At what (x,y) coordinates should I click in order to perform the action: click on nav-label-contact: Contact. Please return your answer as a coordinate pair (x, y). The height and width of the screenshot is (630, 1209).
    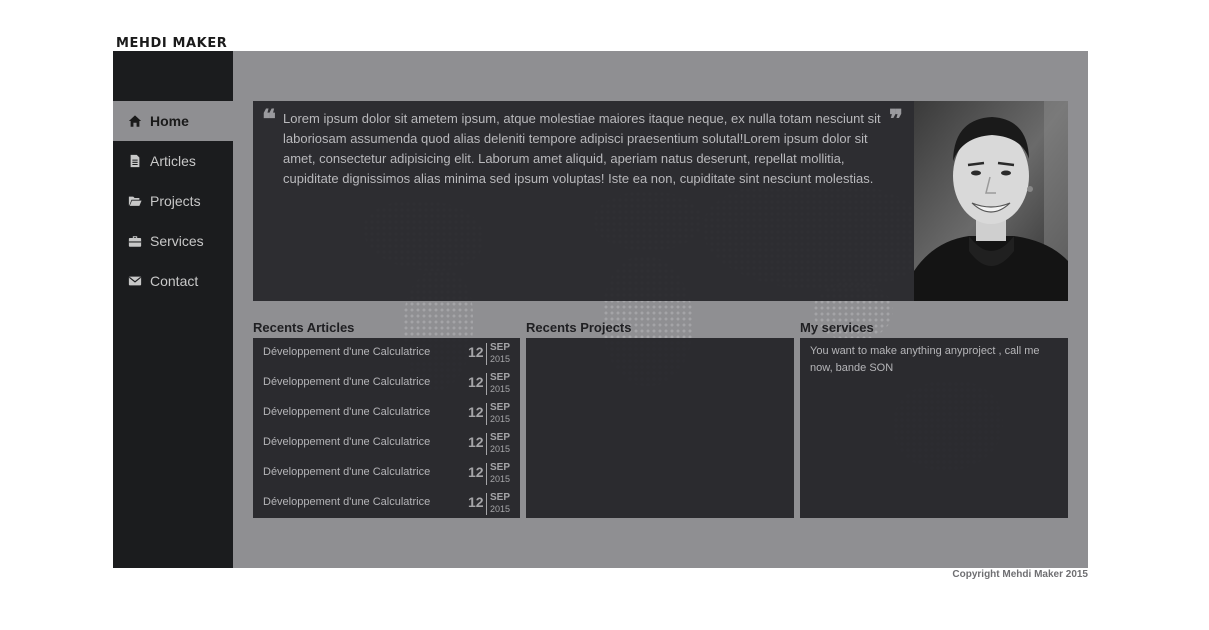
    Looking at the image, I should click on (174, 281).